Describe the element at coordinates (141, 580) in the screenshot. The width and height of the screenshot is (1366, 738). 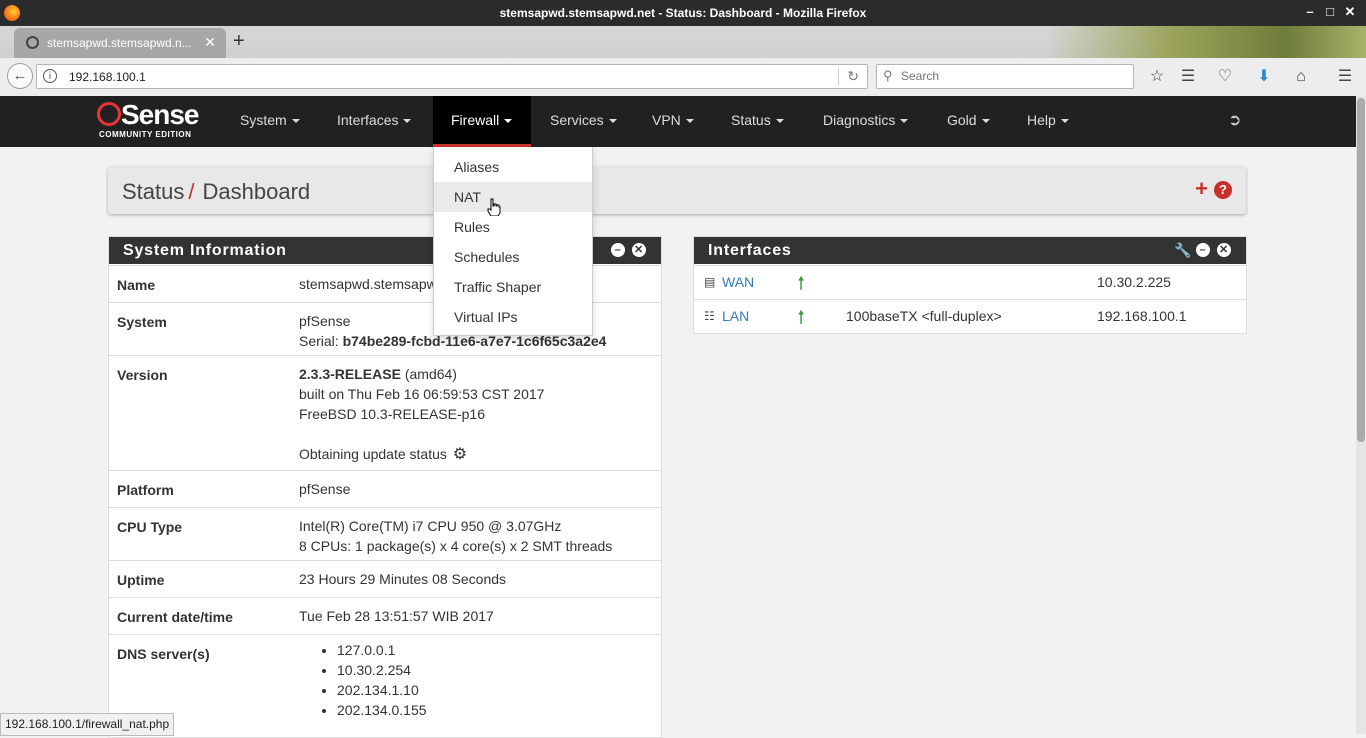
I see `label-uptime: Uptime` at that location.